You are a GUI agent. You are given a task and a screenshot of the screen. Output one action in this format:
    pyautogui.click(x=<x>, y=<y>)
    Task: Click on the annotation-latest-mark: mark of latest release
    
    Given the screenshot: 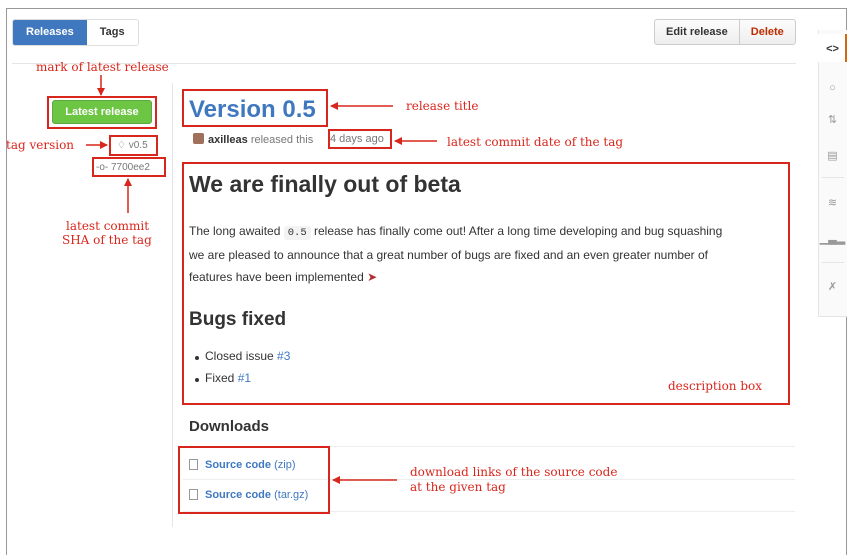 What is the action you would take?
    pyautogui.click(x=102, y=67)
    